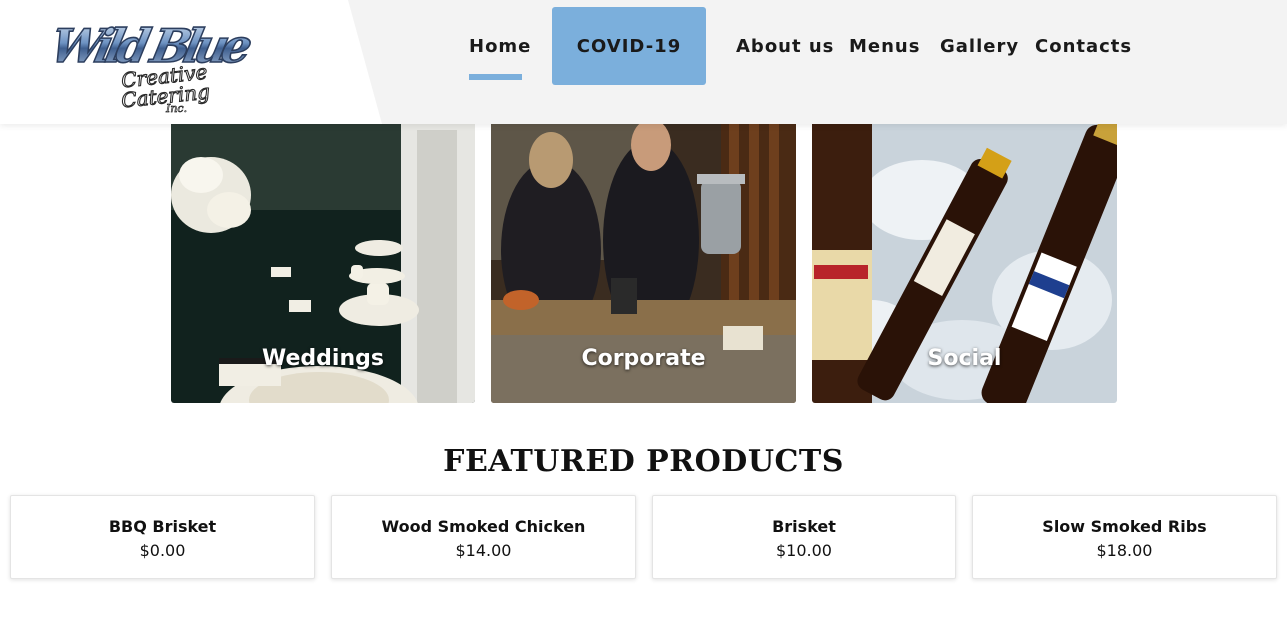 The width and height of the screenshot is (1287, 619). I want to click on nav-home: Home, so click(500, 46).